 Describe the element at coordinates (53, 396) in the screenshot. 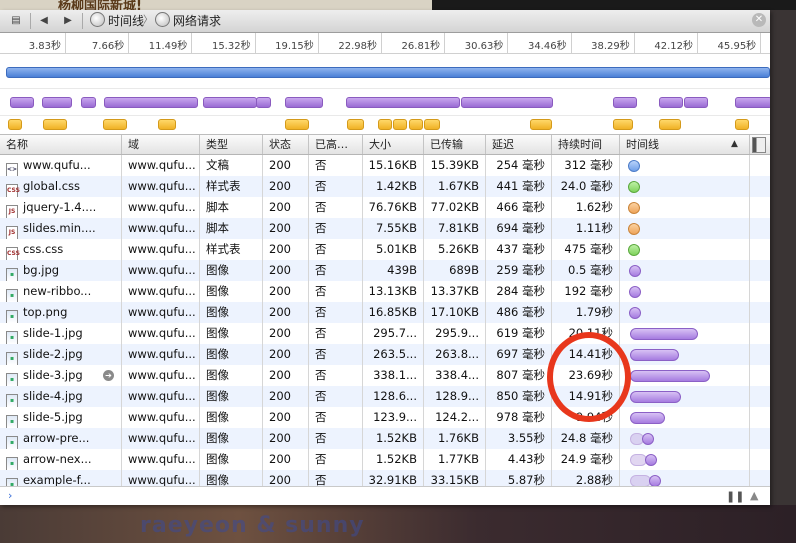

I see `resource-name: slide-4.jpg` at that location.